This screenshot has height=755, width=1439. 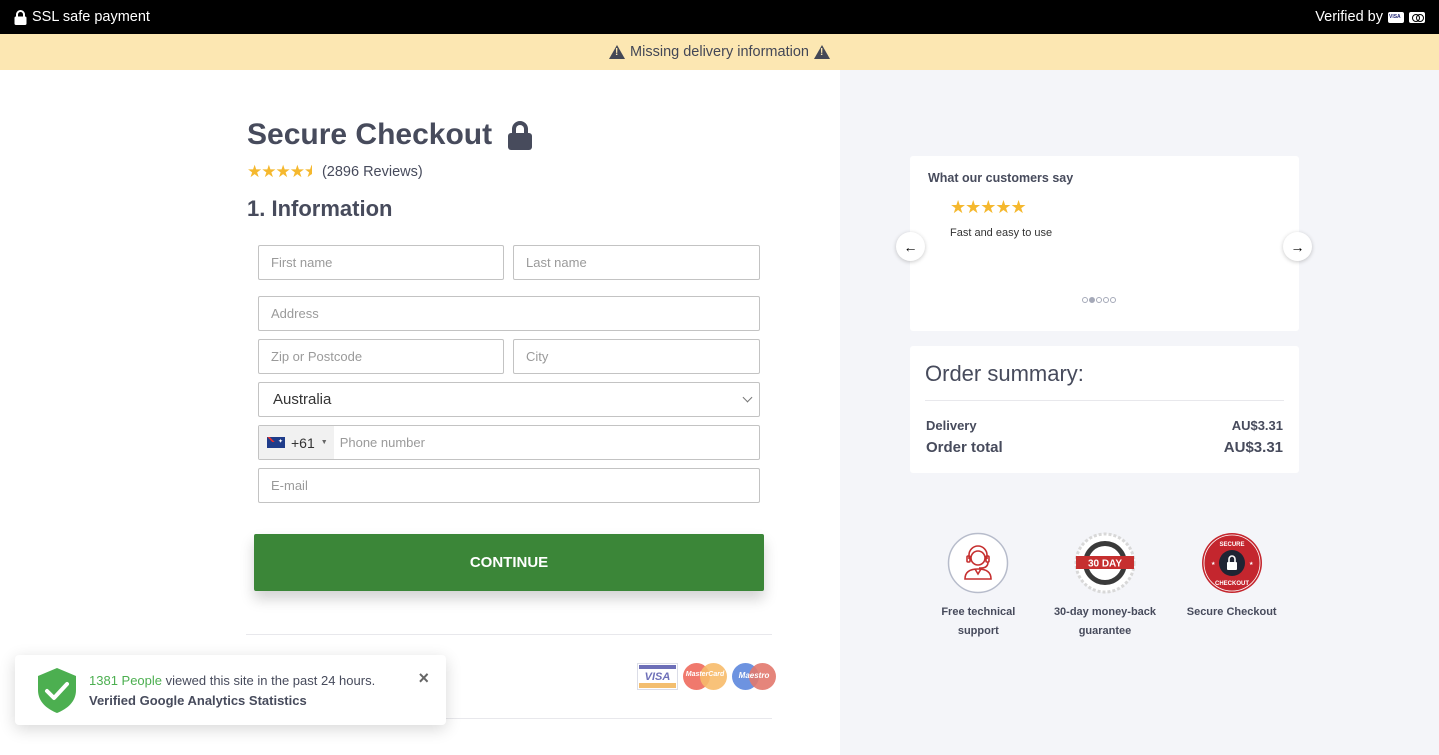 What do you see at coordinates (1231, 563) in the screenshot?
I see `secure-checkout-seal-icon: SECURE CHECKOUT ★ ★` at bounding box center [1231, 563].